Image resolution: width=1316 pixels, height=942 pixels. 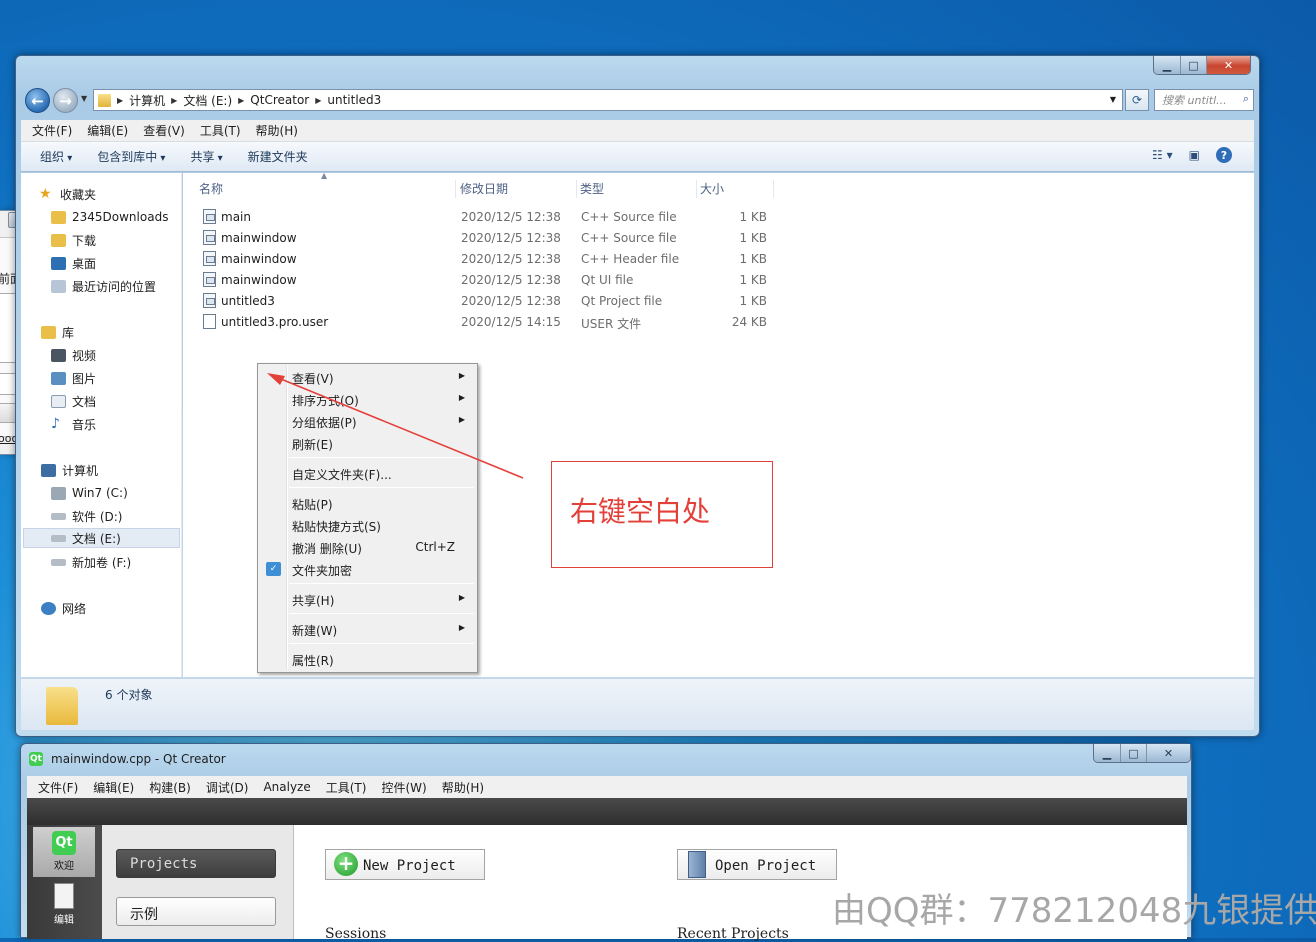 I want to click on mode-edit: 编辑, so click(x=64, y=904).